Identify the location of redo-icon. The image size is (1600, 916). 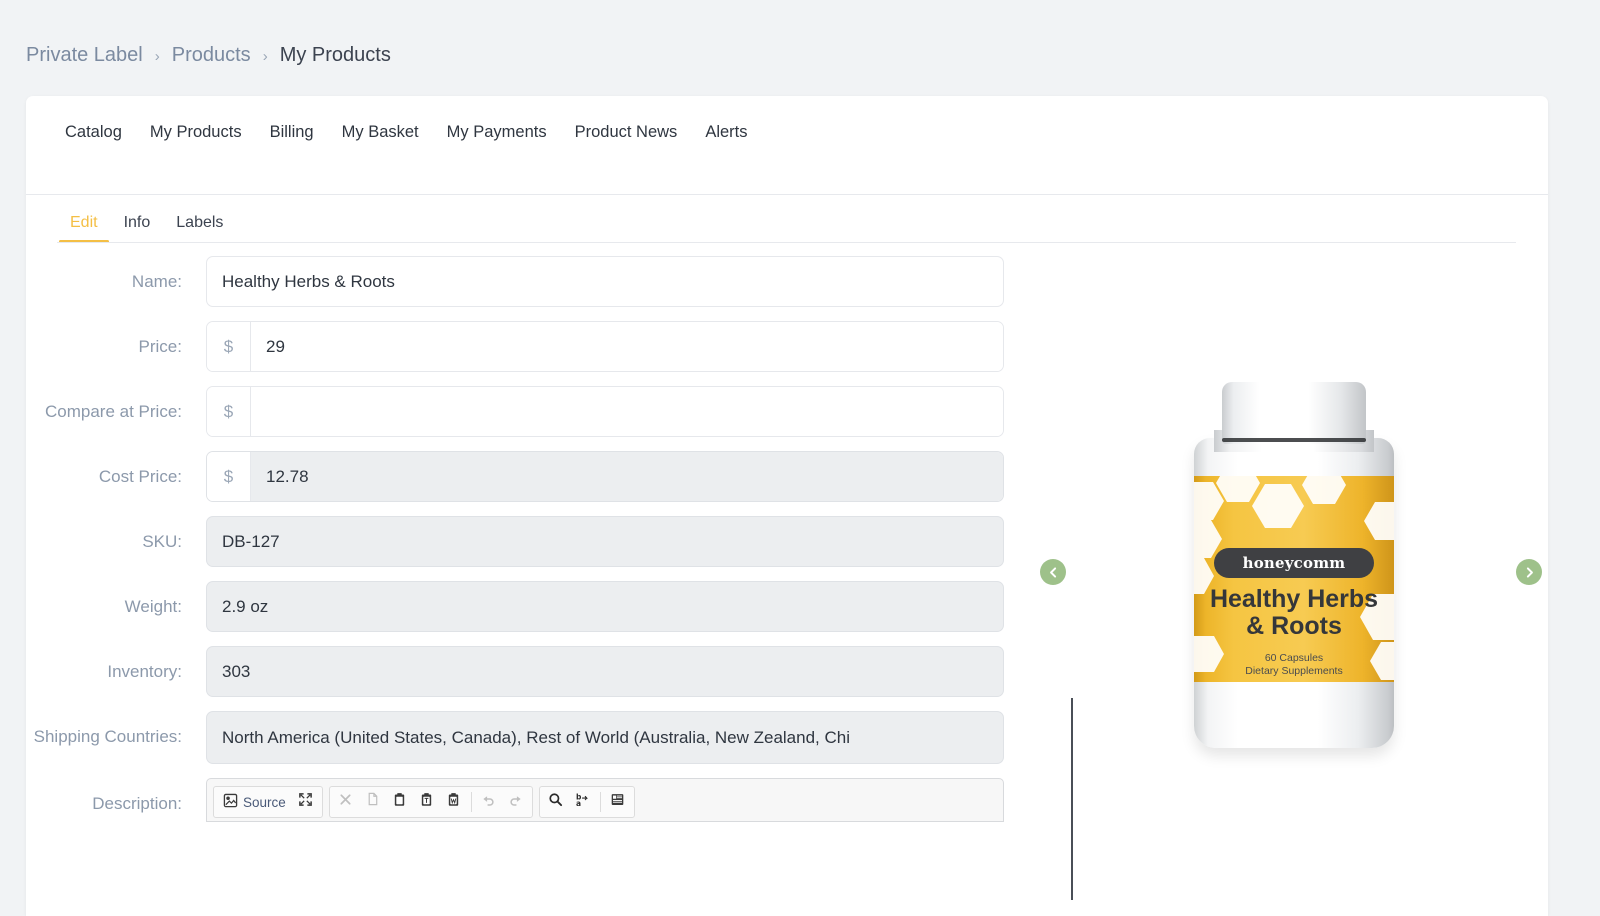
(515, 802).